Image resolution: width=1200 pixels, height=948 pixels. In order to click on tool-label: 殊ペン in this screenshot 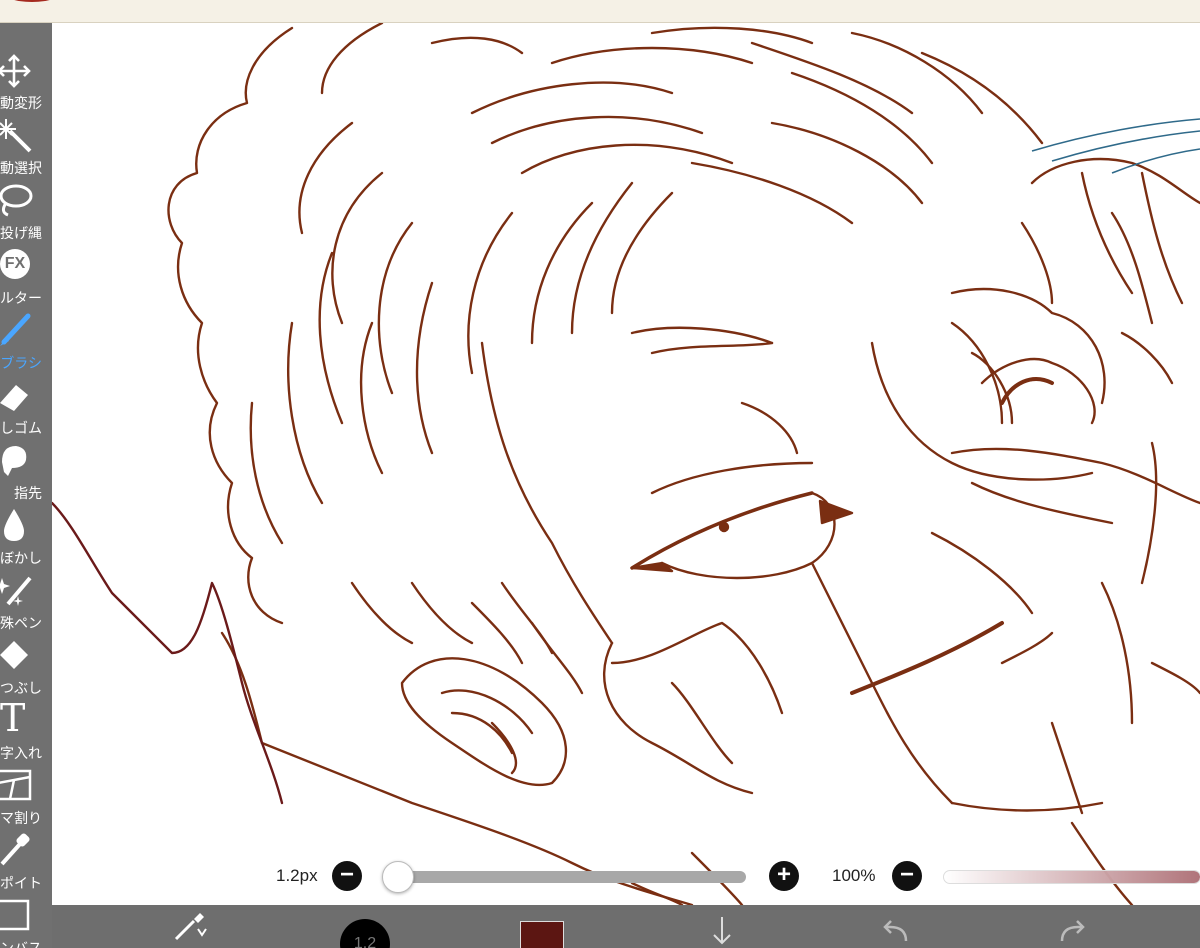, I will do `click(21, 624)`.